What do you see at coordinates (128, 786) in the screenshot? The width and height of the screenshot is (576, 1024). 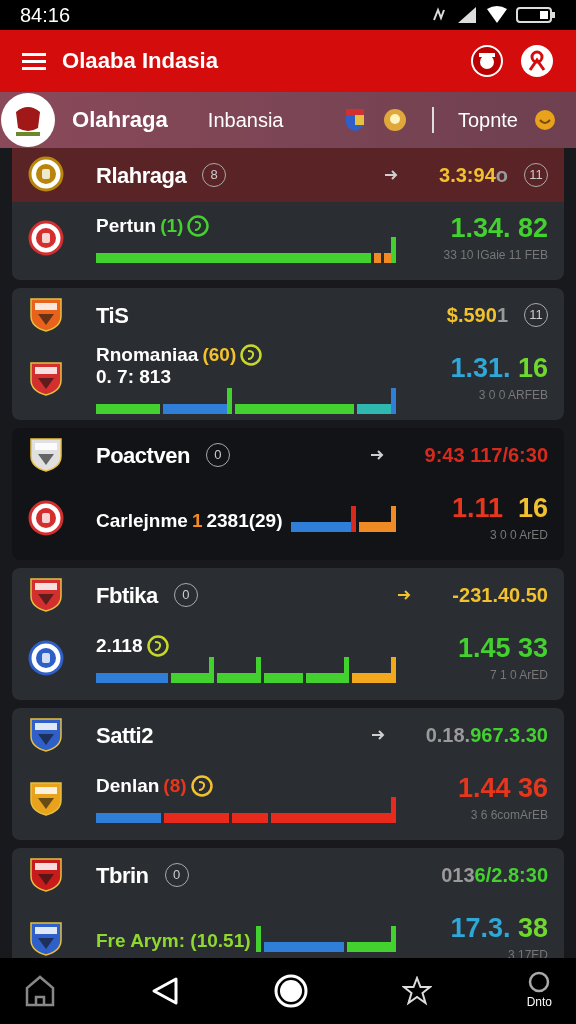 I see `team-name: Denlan` at bounding box center [128, 786].